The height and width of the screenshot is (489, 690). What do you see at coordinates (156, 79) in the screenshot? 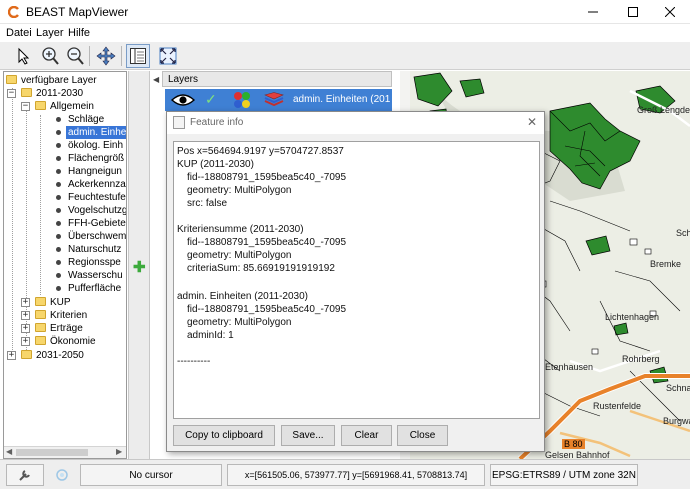
I see `collapse-left-icon: ◀` at bounding box center [156, 79].